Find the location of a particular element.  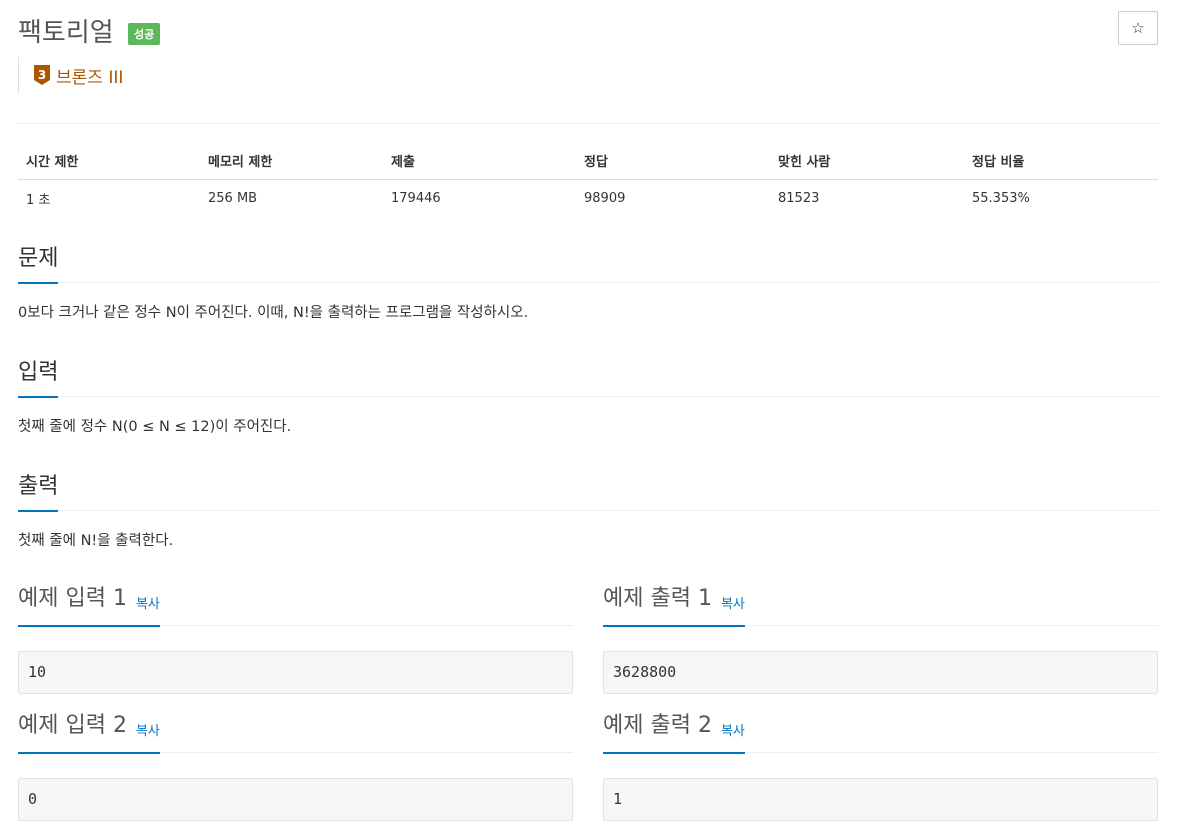

sample-header: 예제 출력 2 복사 is located at coordinates (880, 729).